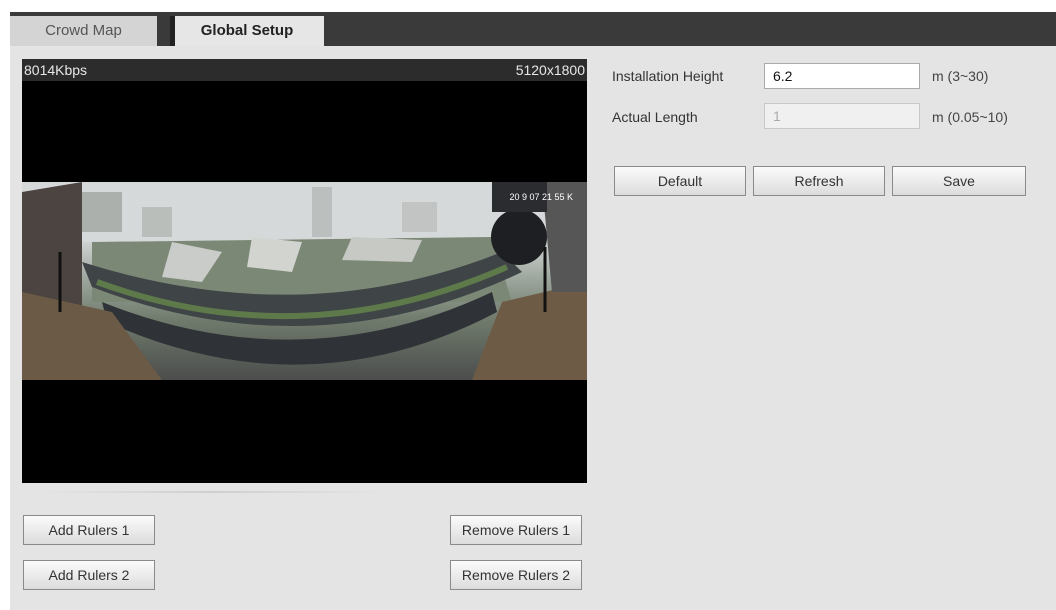  I want to click on actual-length-unit: m (0.05~10), so click(970, 117).